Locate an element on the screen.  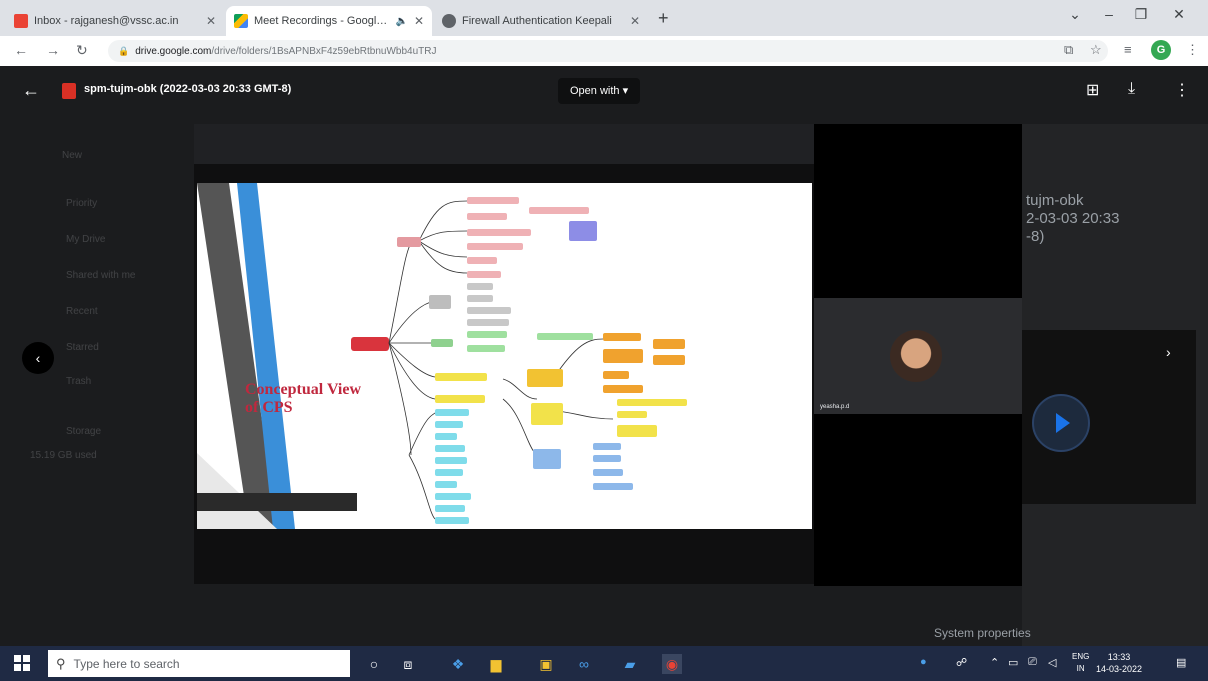
mail-icon: ▰ is located at coordinates (630, 664).